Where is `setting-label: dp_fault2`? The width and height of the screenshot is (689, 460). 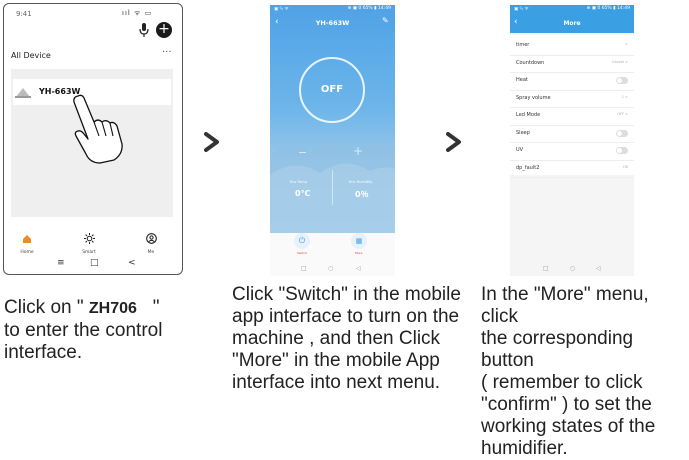
setting-label: dp_fault2 is located at coordinates (528, 167).